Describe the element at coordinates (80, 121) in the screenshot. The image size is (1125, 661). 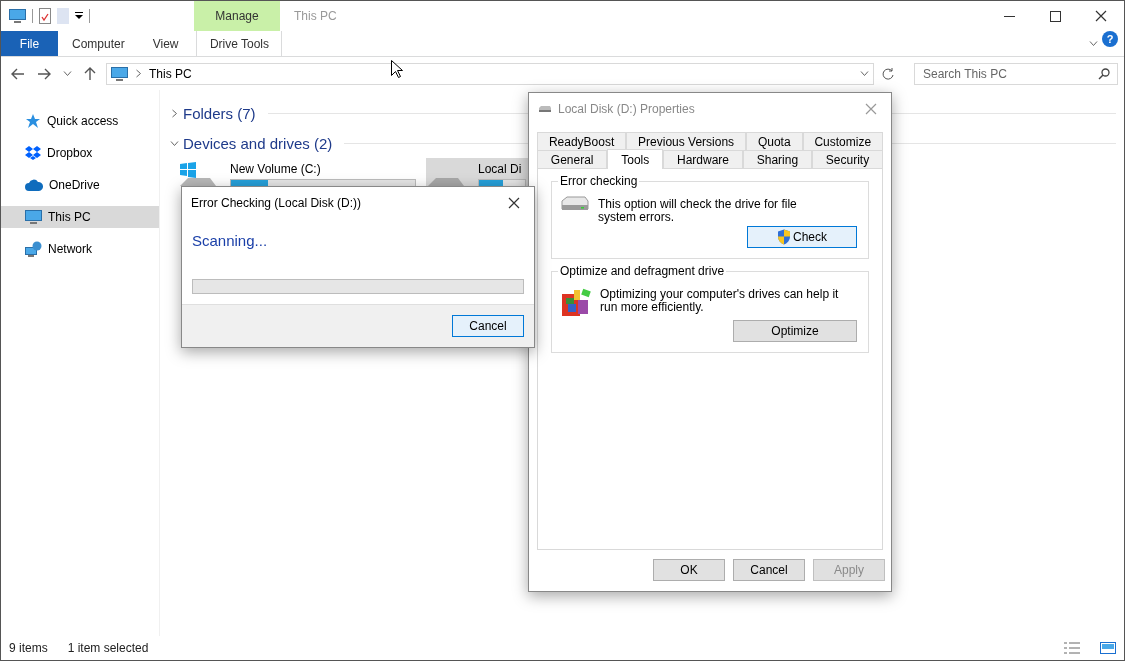
I see `sidebar-item: Quick access` at that location.